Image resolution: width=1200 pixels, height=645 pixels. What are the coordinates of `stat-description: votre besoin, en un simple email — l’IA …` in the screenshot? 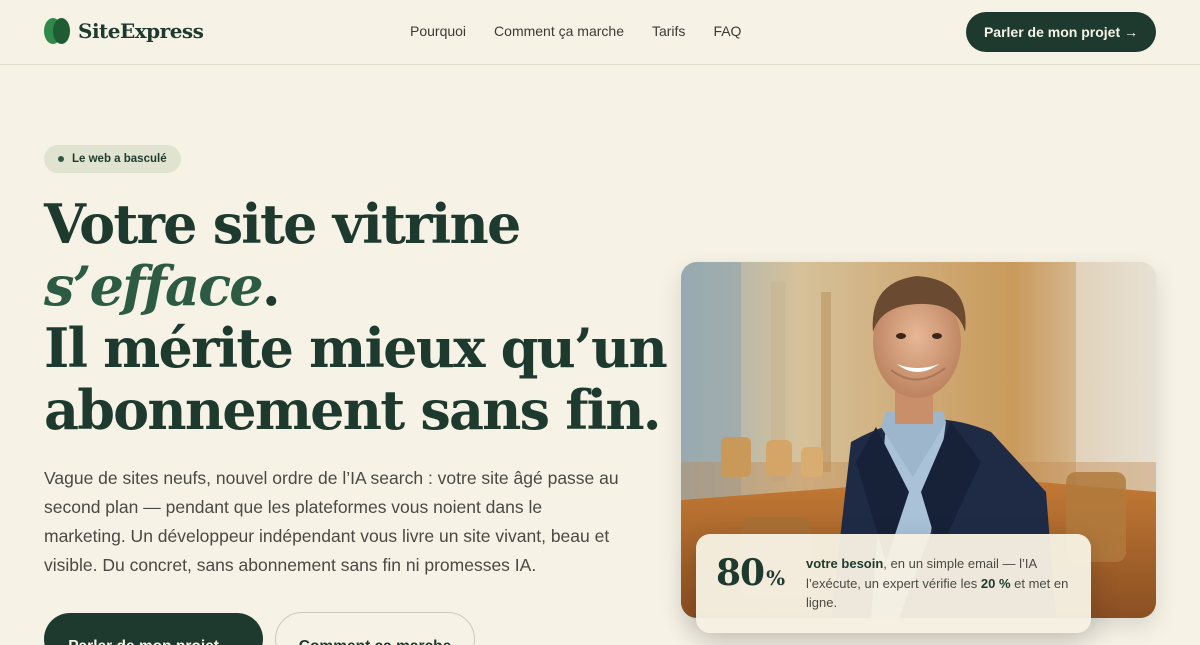 It's located at (941, 583).